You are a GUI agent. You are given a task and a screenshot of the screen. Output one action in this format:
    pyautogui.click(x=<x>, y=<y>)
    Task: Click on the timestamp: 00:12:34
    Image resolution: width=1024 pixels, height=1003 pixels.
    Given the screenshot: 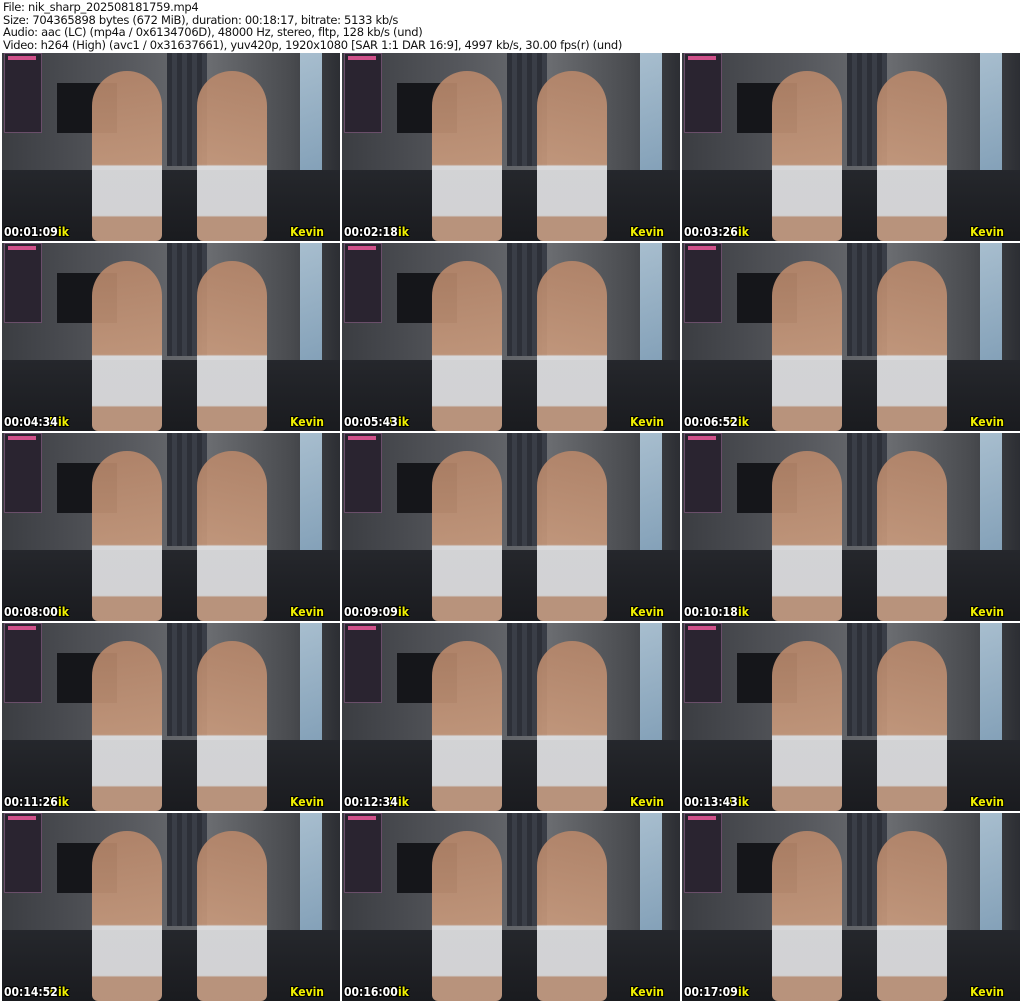 What is the action you would take?
    pyautogui.click(x=371, y=802)
    